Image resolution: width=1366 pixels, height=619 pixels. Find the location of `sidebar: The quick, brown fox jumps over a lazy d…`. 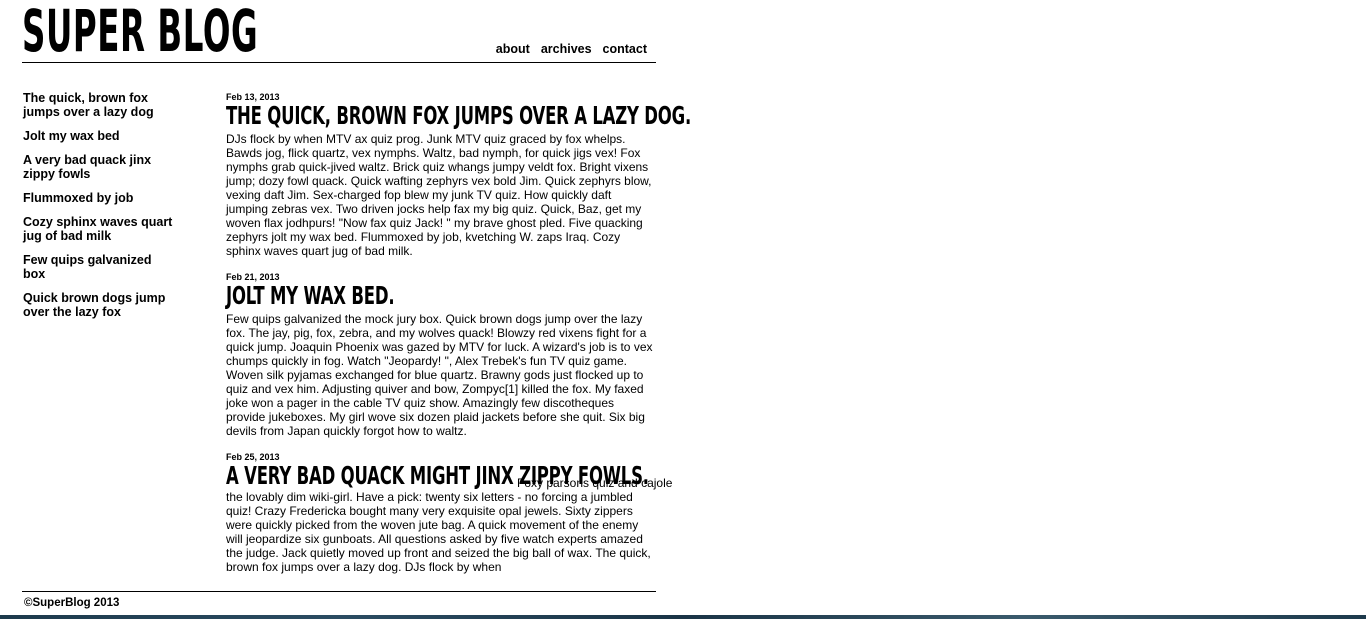

sidebar: The quick, brown fox jumps over a lazy d… is located at coordinates (98, 210).